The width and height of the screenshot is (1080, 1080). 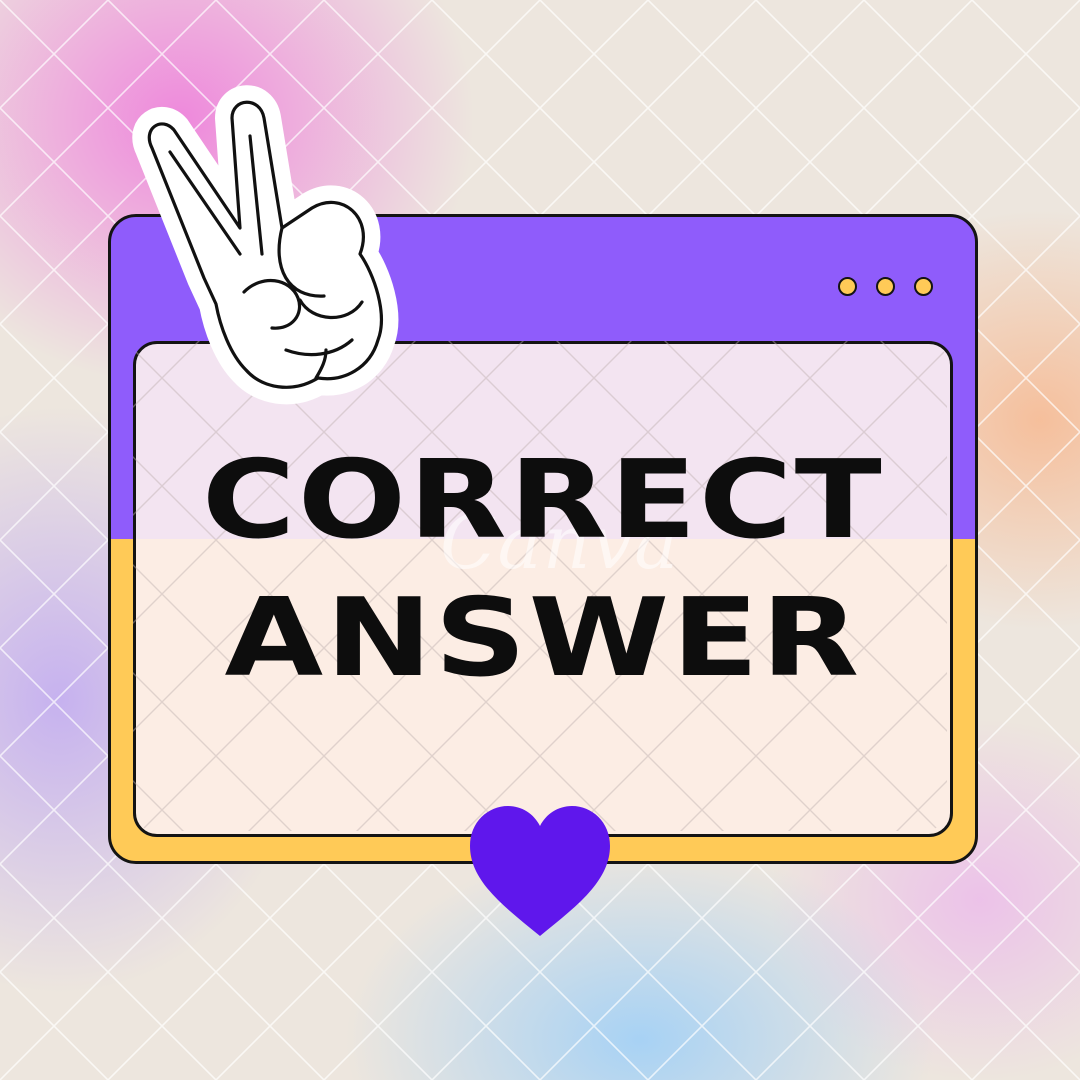 I want to click on headline-line-2: ANSWER, so click(x=543, y=638).